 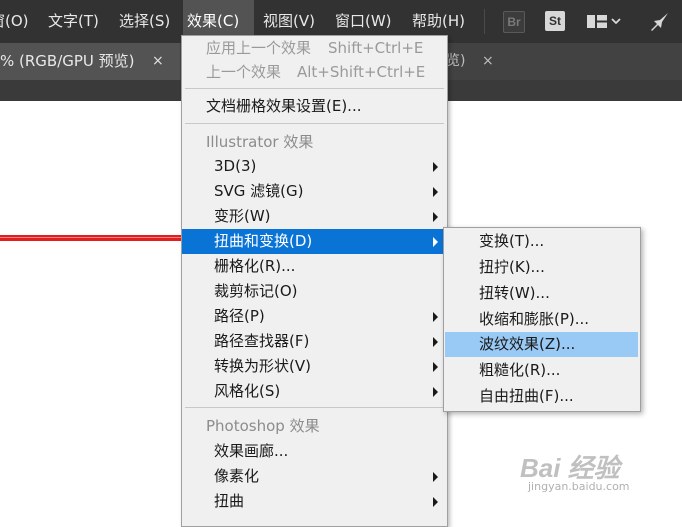 I want to click on menu-item-label: 变形(W), so click(x=242, y=216).